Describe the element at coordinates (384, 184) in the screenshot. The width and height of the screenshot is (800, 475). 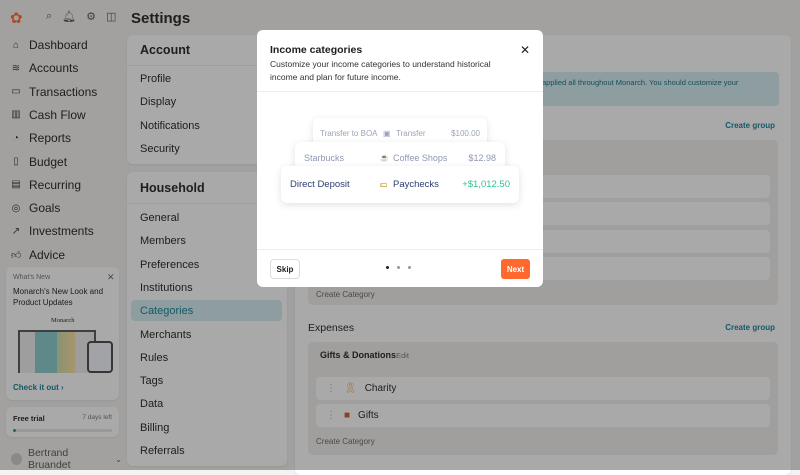
I see `money-icon: 💵︎` at that location.